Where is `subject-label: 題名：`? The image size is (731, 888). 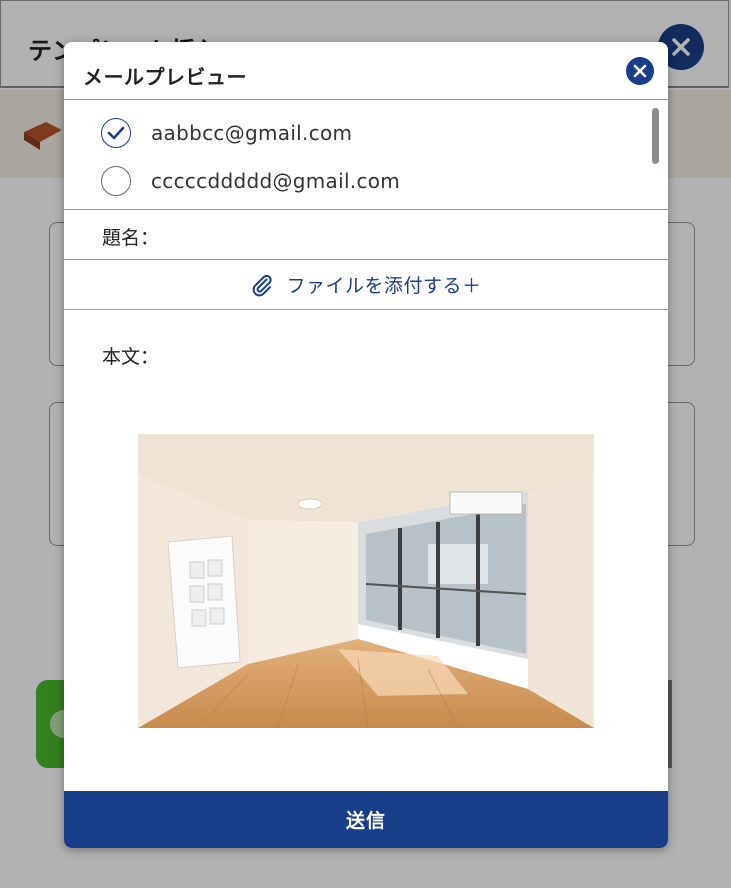
subject-label: 題名： is located at coordinates (131, 238).